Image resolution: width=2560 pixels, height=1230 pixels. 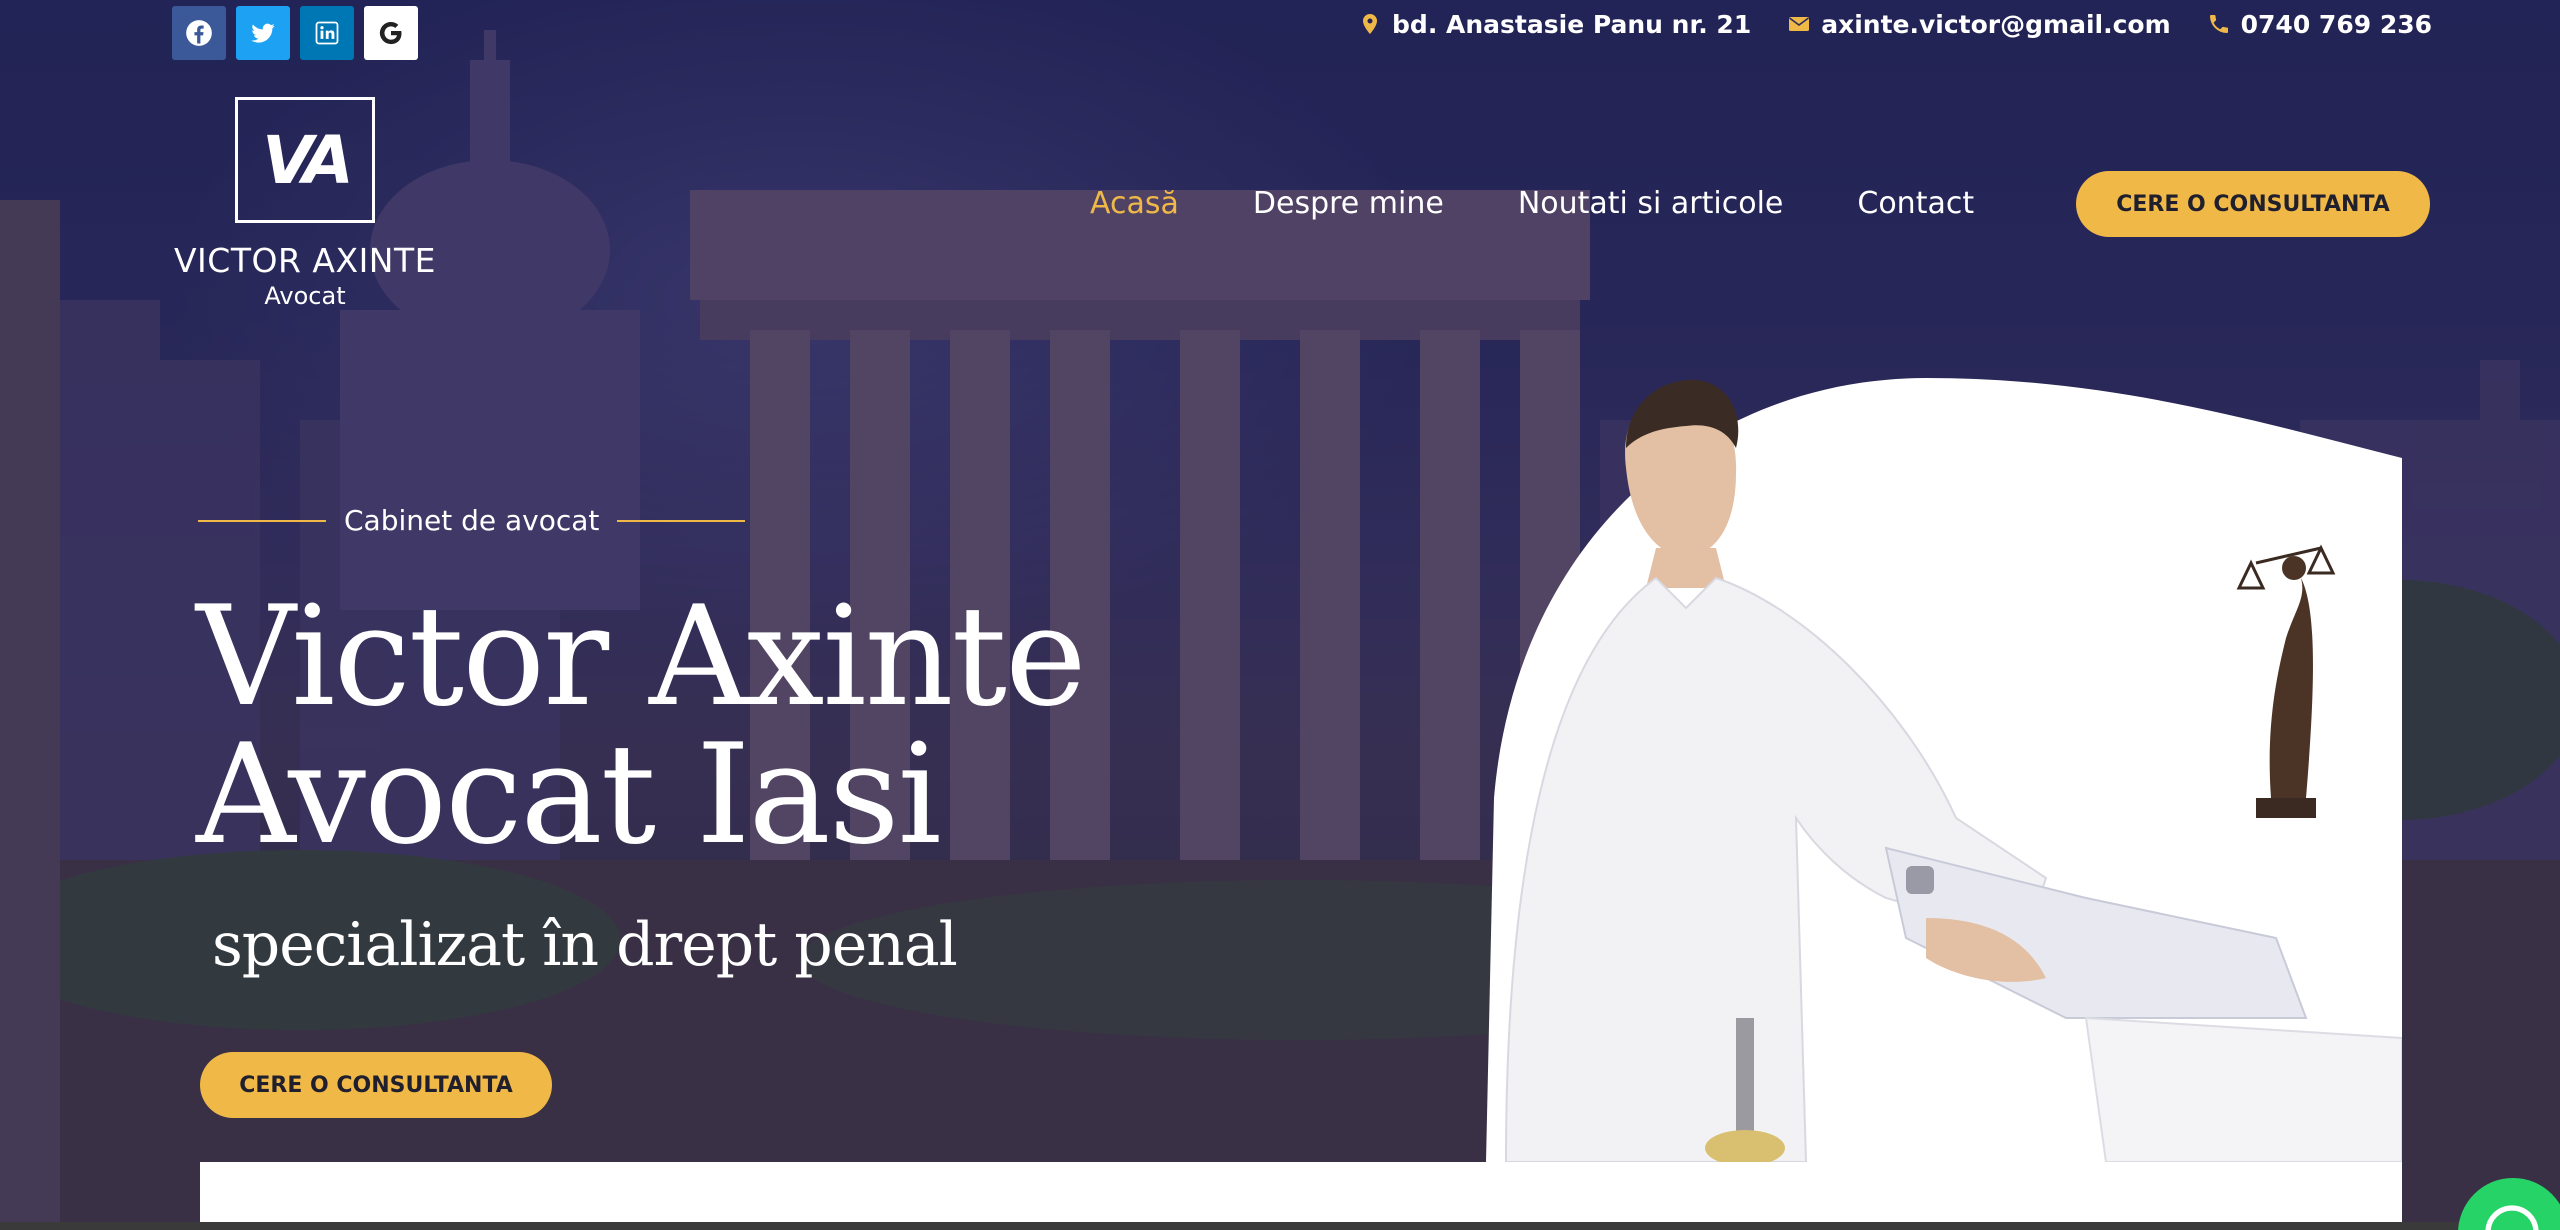 I want to click on hero-eyebrow: Cabinet de avocat, so click(x=472, y=520).